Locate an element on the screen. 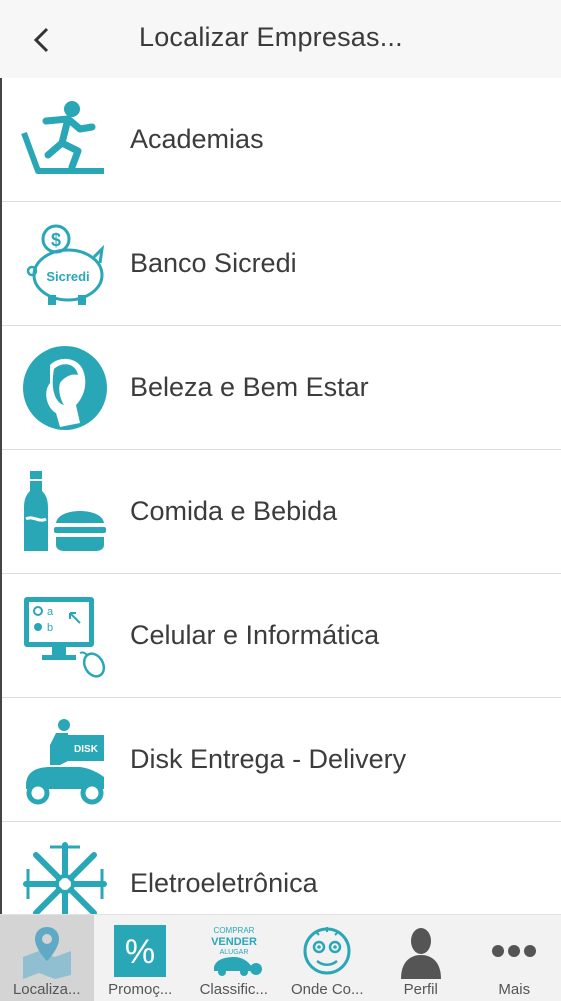 This screenshot has width=561, height=1001. svg-text: DISK is located at coordinates (86, 749).